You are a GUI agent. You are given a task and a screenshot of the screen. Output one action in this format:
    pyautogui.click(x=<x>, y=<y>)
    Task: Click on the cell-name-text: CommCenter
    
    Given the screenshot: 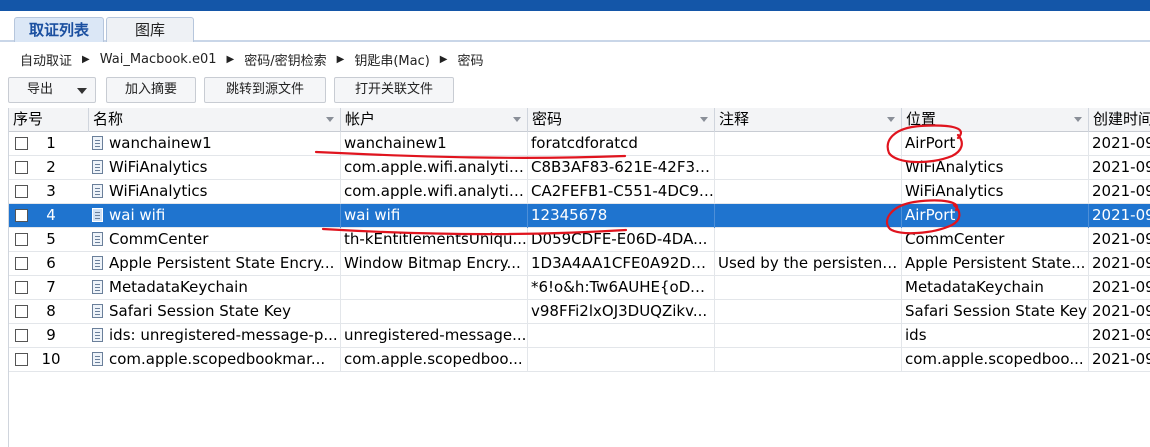 What is the action you would take?
    pyautogui.click(x=159, y=239)
    